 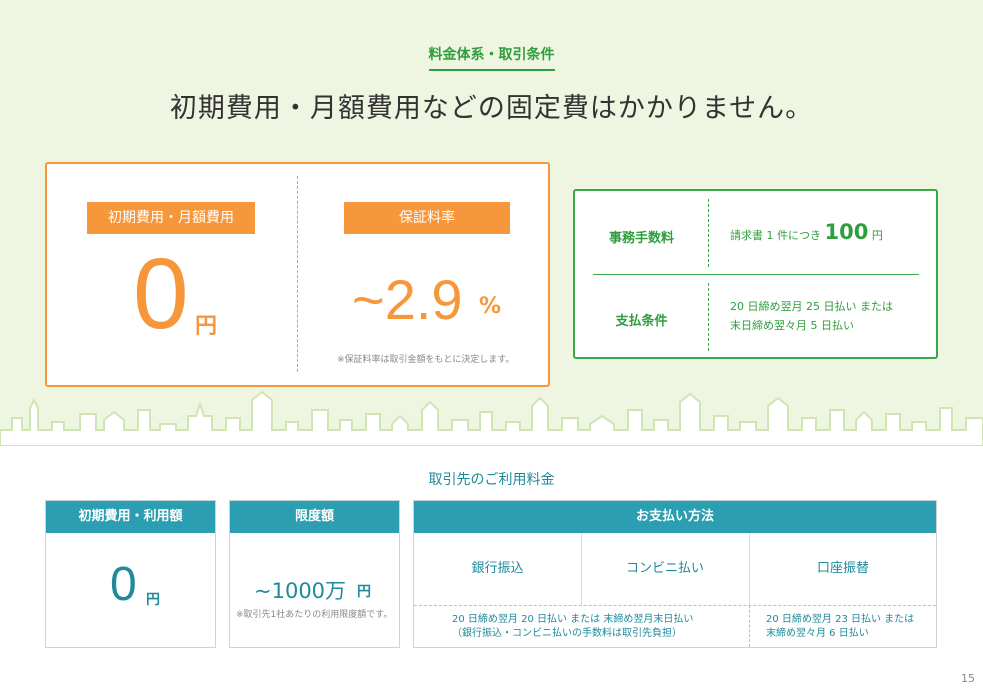 What do you see at coordinates (840, 619) in the screenshot?
I see `direct-debit-terms-line1: 20 日締め翌月 23 日払い または` at bounding box center [840, 619].